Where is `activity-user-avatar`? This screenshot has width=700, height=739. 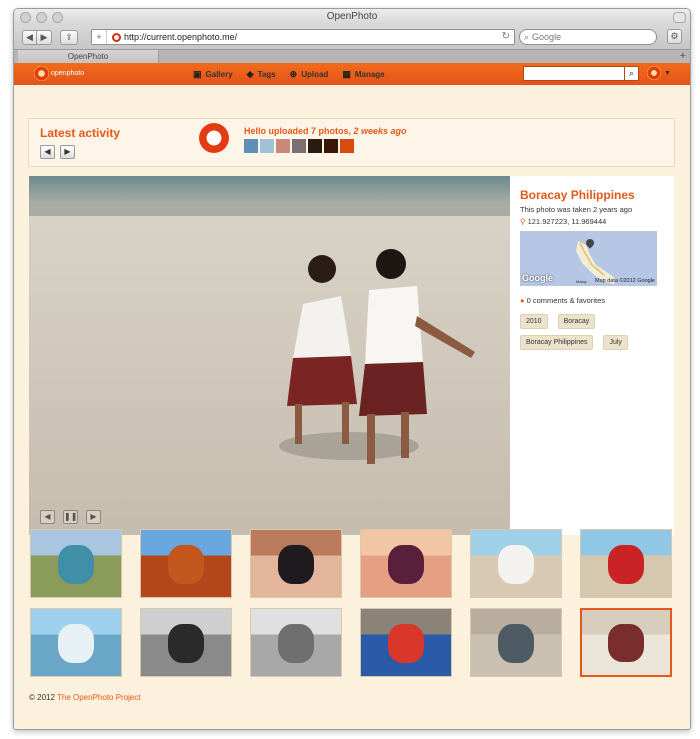
activity-user-avatar is located at coordinates (214, 138).